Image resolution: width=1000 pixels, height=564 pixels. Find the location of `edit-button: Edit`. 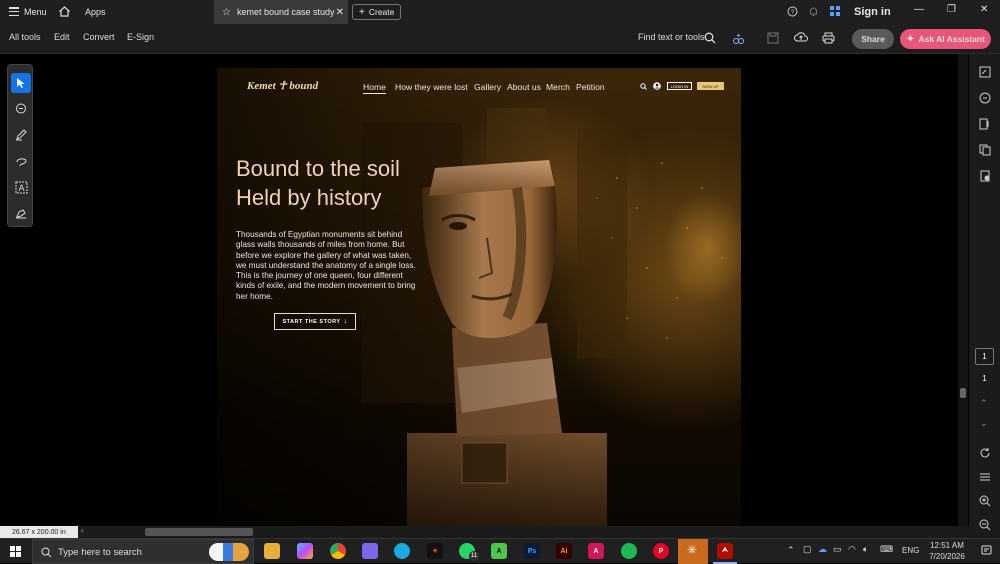

edit-button: Edit is located at coordinates (62, 37).